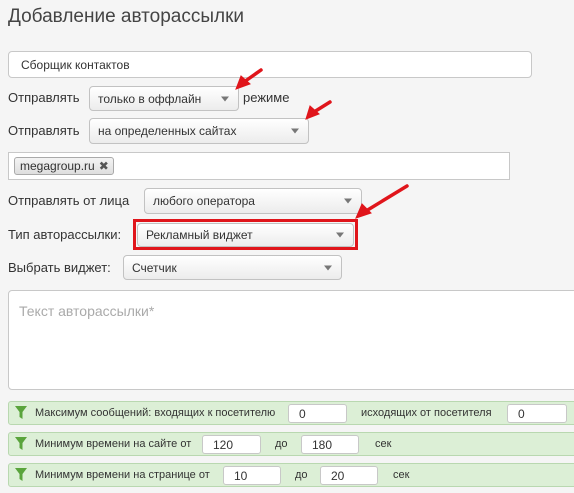 Image resolution: width=574 pixels, height=493 pixels. I want to click on red-arrow-icon, so click(322, 143).